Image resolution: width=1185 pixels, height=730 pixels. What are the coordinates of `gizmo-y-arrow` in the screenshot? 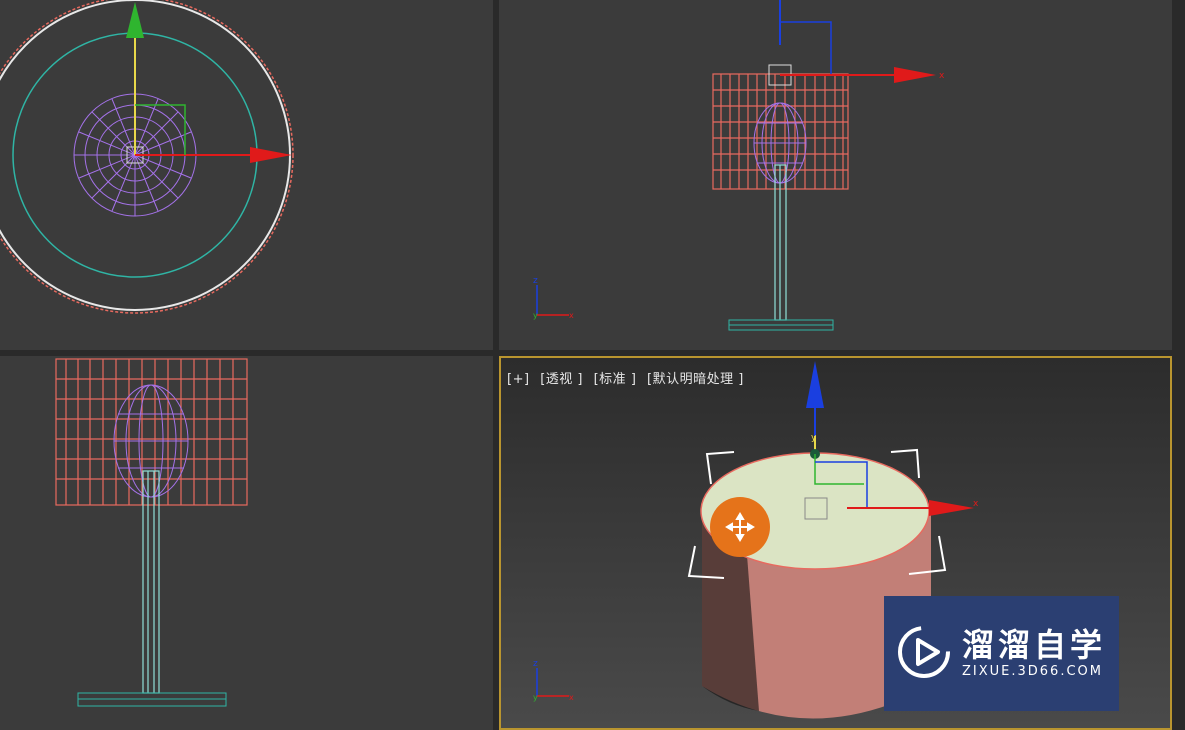 It's located at (135, 20).